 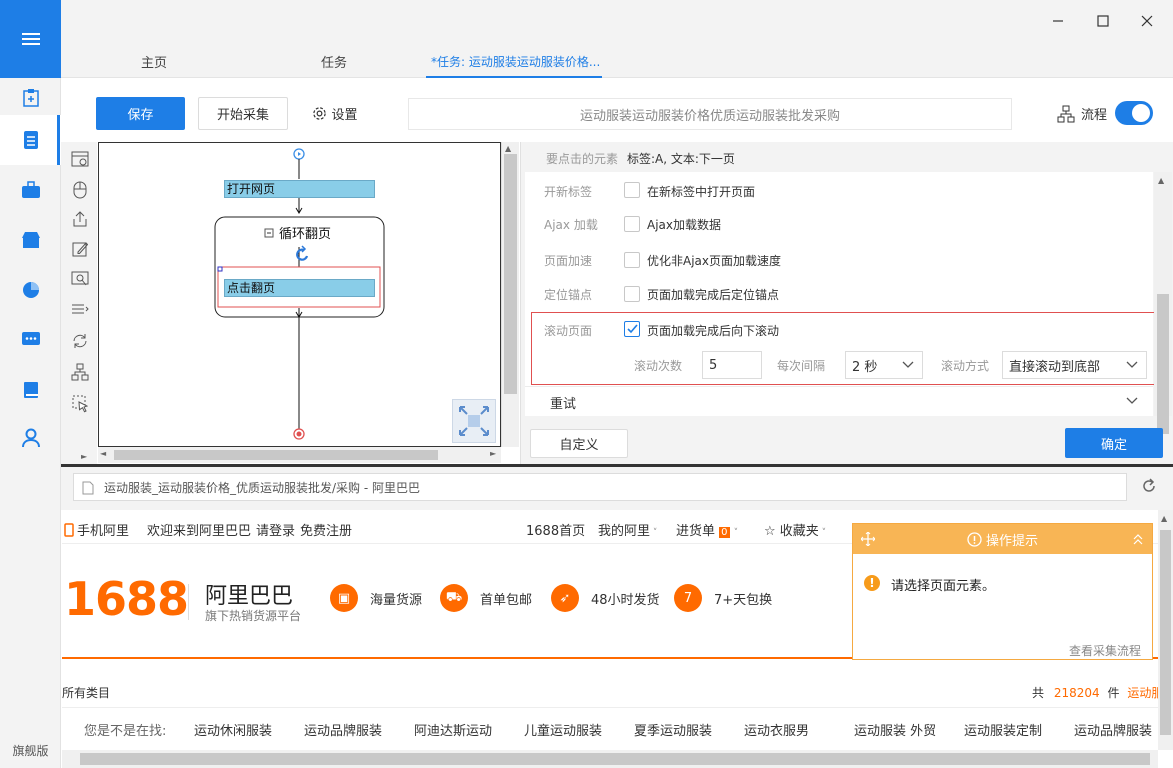 What do you see at coordinates (770, 531) in the screenshot?
I see `star-icon: ☆` at bounding box center [770, 531].